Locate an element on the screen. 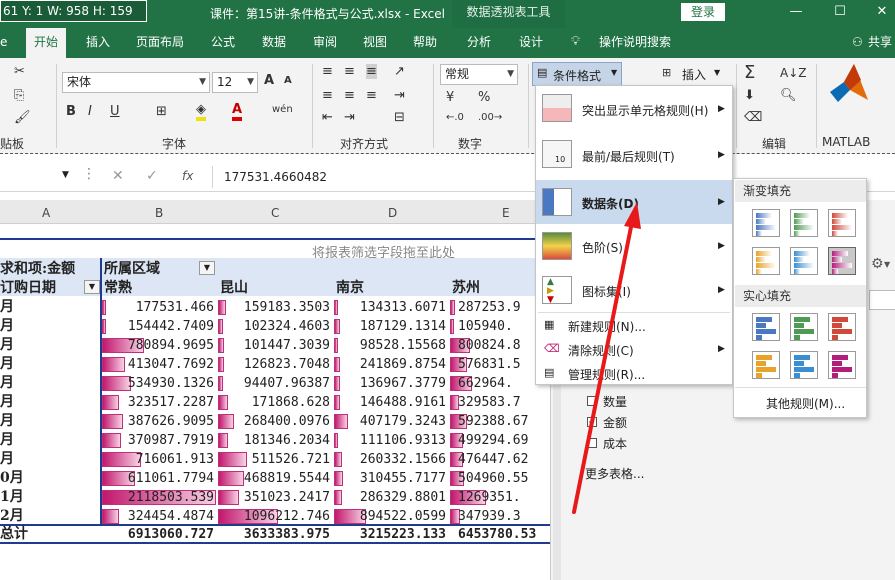  table-cell: 329583.7 is located at coordinates (501, 402).